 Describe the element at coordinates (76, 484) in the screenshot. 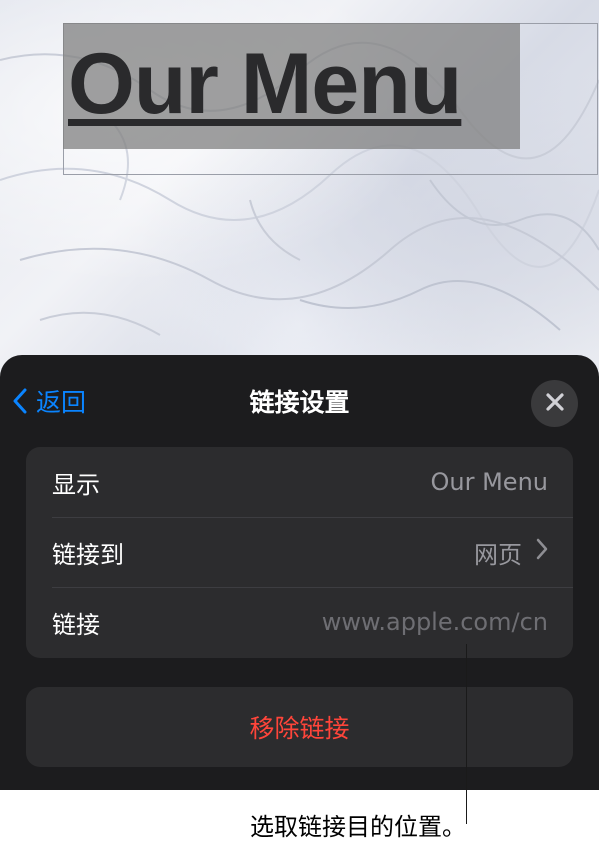

I see `row-label-display: 显示` at that location.